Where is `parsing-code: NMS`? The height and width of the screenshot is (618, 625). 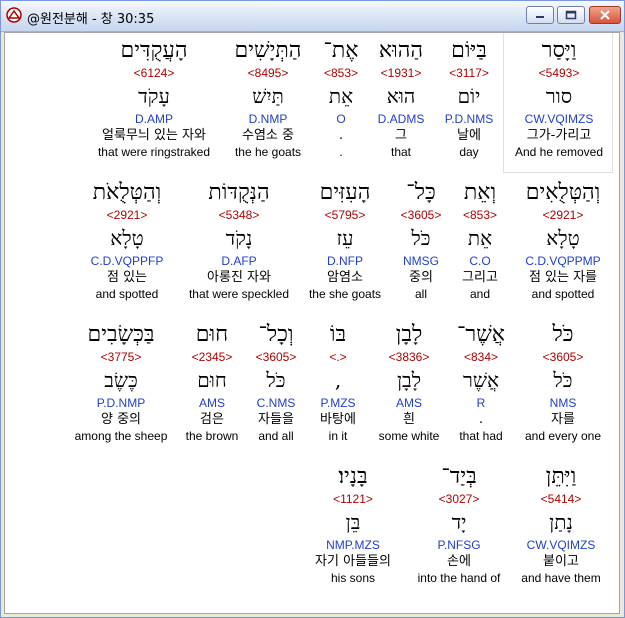 parsing-code: NMS is located at coordinates (563, 403).